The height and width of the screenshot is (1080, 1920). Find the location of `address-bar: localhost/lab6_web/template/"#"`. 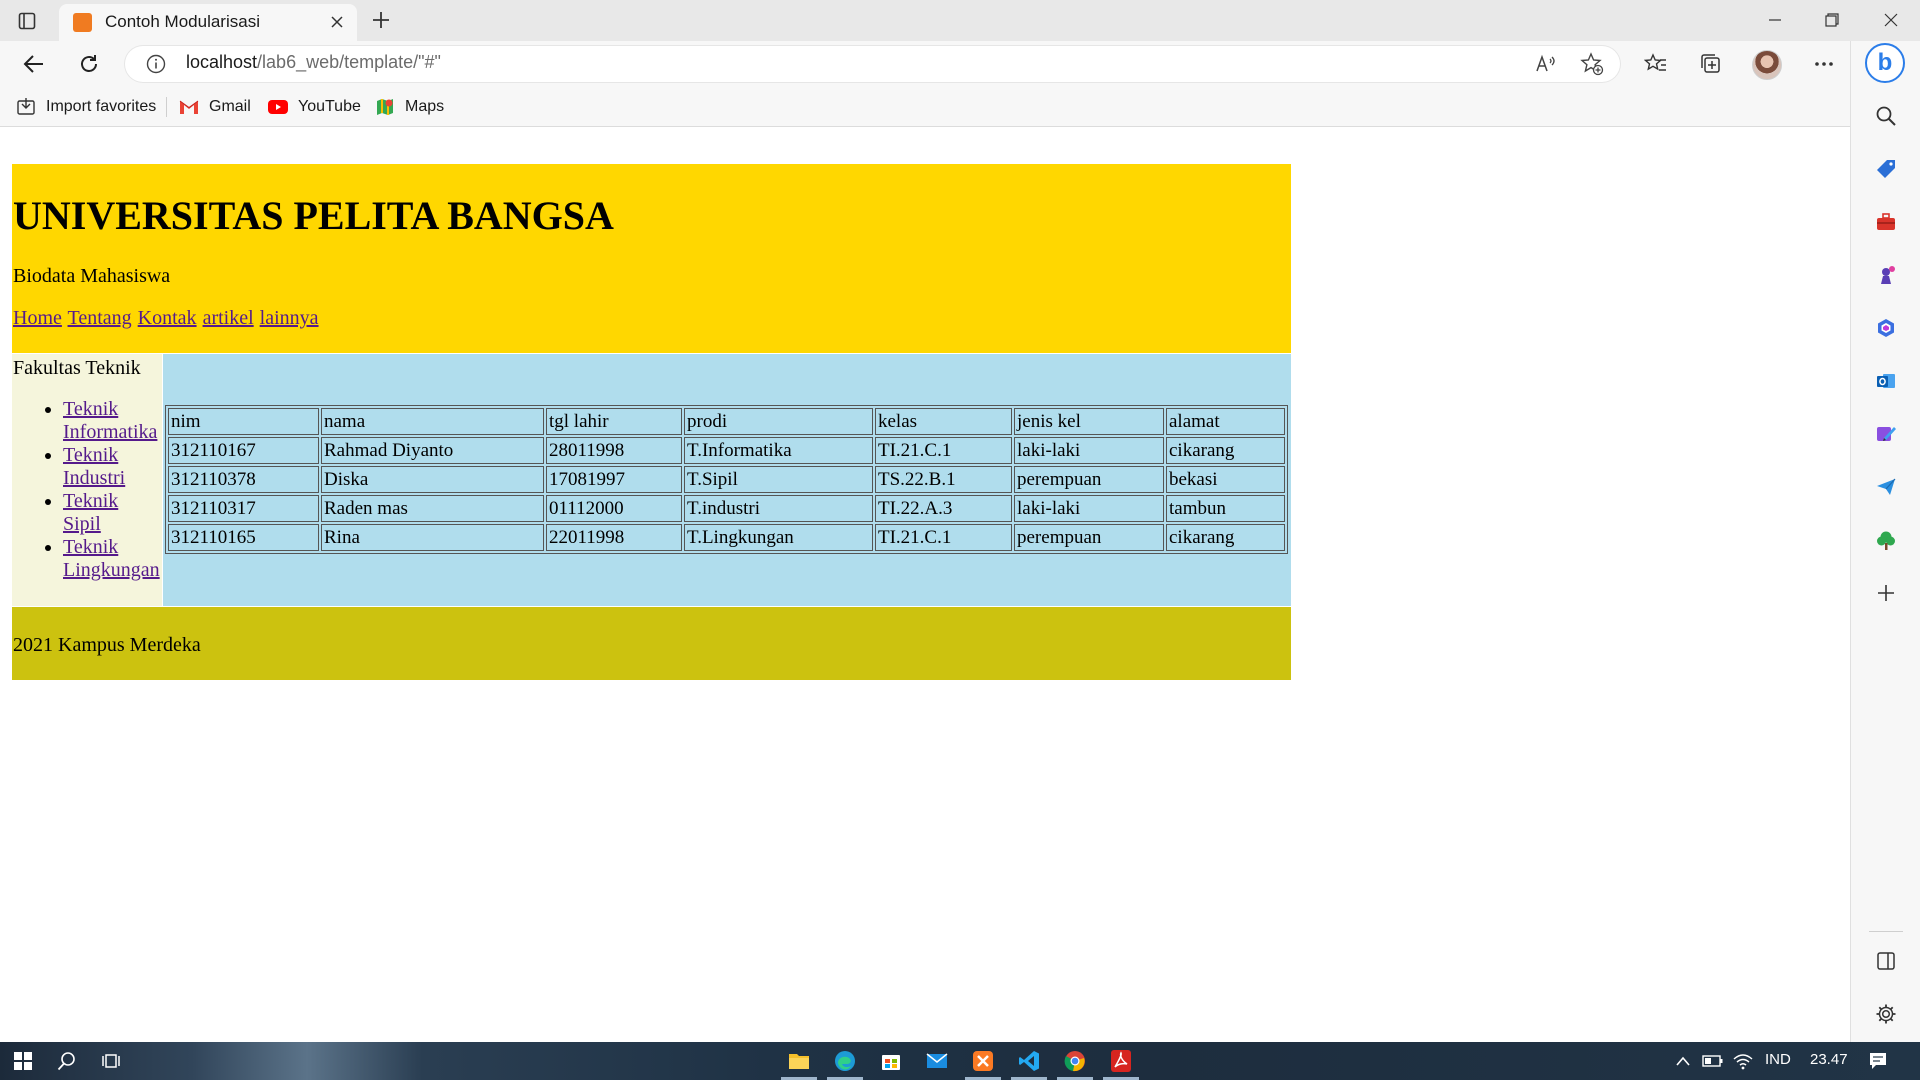

address-bar: localhost/lab6_web/template/"#" is located at coordinates (872, 64).